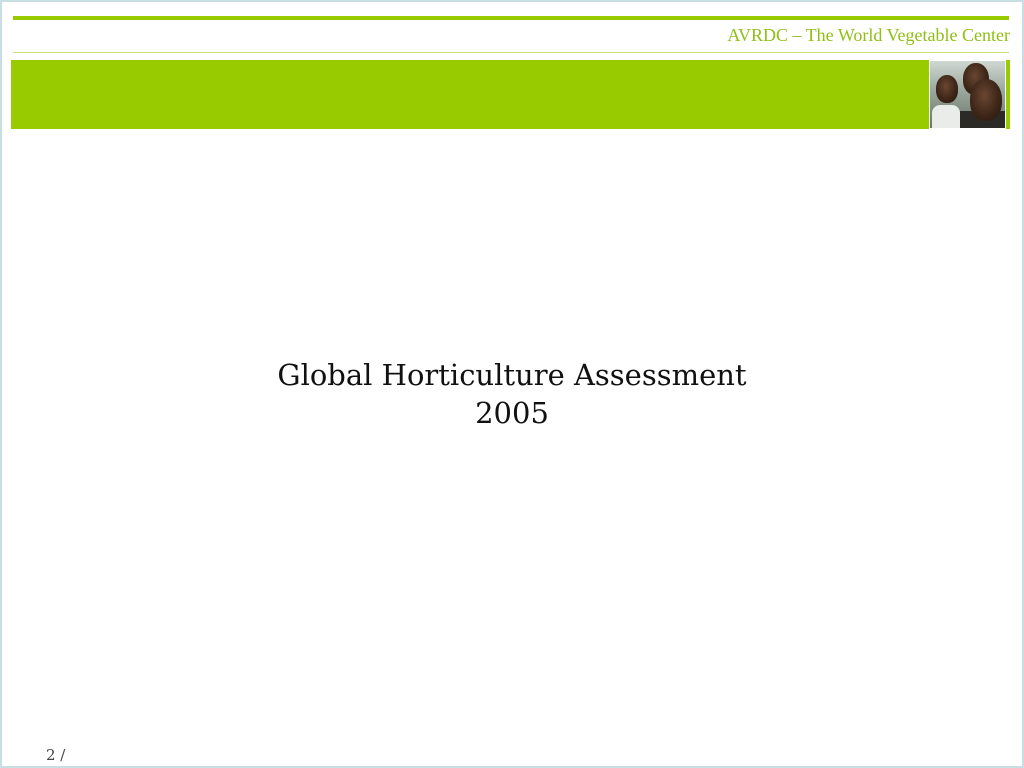  What do you see at coordinates (512, 413) in the screenshot?
I see `slide-title-line2: 2005` at bounding box center [512, 413].